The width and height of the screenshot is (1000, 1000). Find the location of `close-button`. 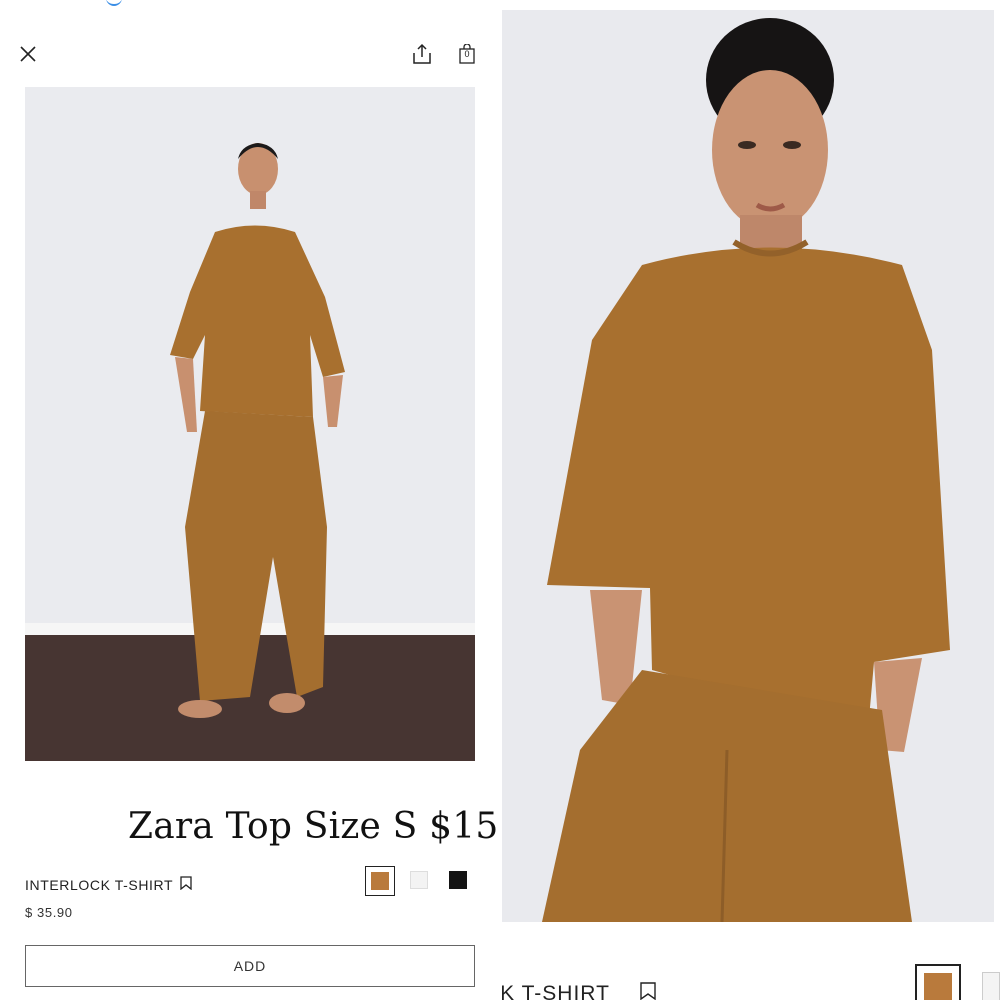

close-button is located at coordinates (28, 54).